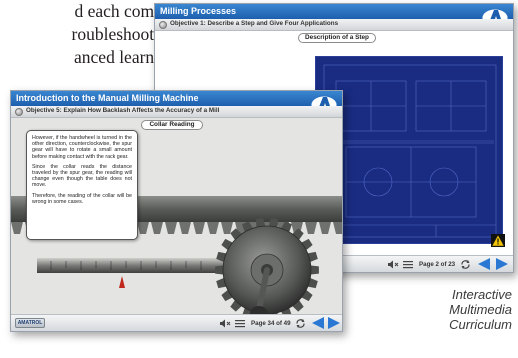  I want to click on page-text-line: roubleshoot-, so click(115, 34).